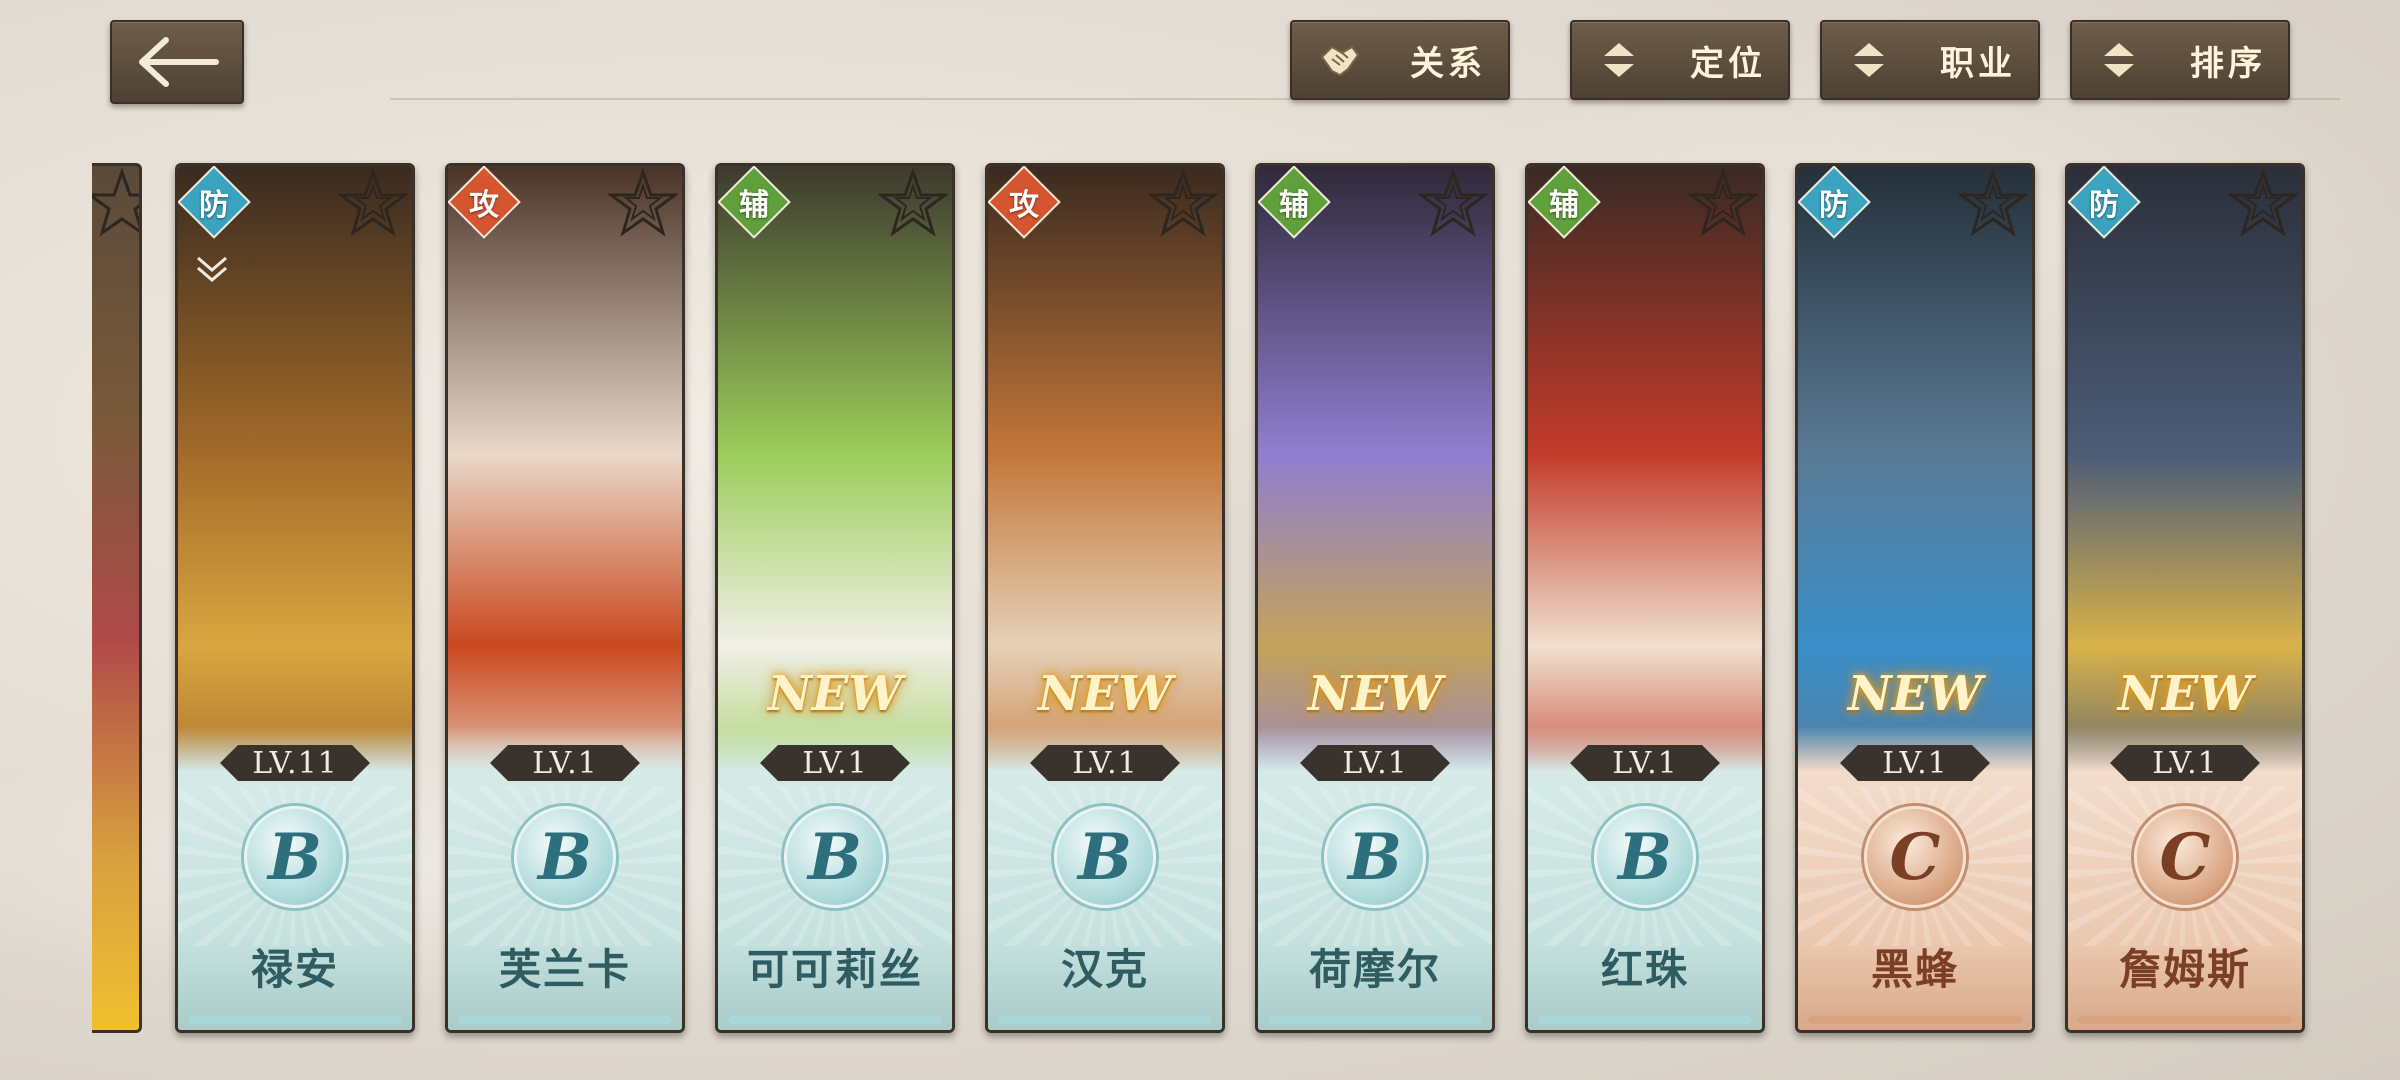 The width and height of the screenshot is (2400, 1080). What do you see at coordinates (1104, 969) in the screenshot?
I see `character-name: 汉克` at bounding box center [1104, 969].